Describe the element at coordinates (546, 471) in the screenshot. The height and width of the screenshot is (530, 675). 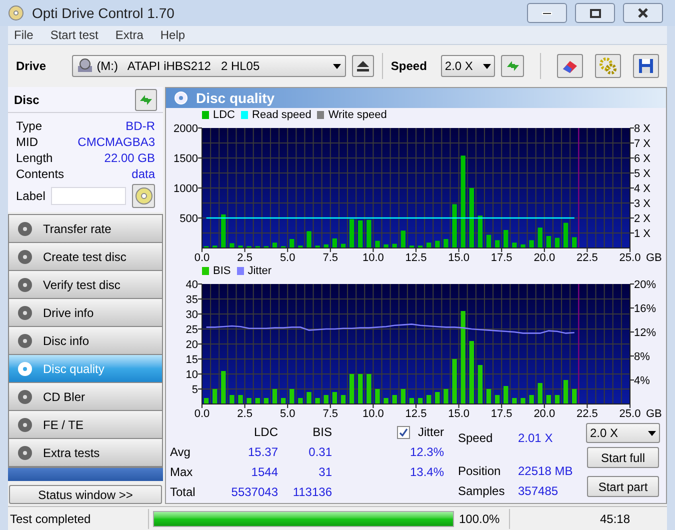
I see `info-value: 22518 MB` at that location.